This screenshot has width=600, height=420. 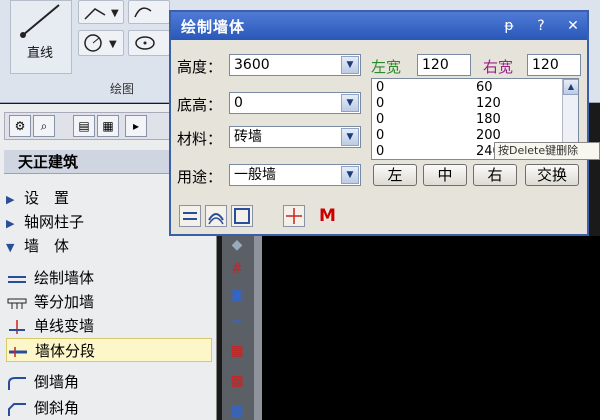 What do you see at coordinates (237, 295) in the screenshot?
I see `column-icon: ▣` at bounding box center [237, 295].